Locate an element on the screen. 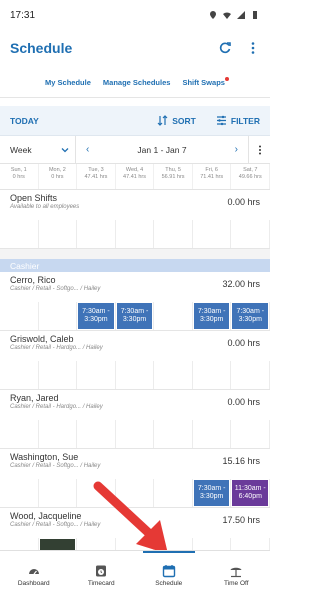 This screenshot has width=320, height=600. period-select: Week is located at coordinates (38, 149).